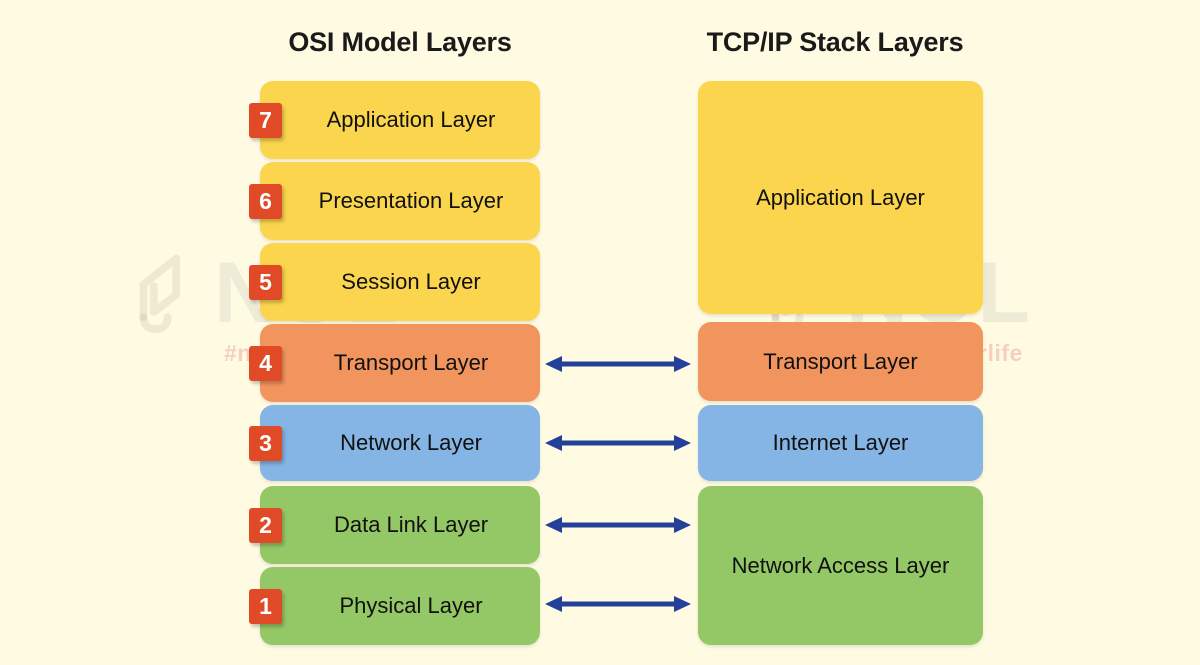 The image size is (1200, 665). What do you see at coordinates (835, 42) in the screenshot?
I see `tcpip-column-title: TCP/IP Stack Layers` at bounding box center [835, 42].